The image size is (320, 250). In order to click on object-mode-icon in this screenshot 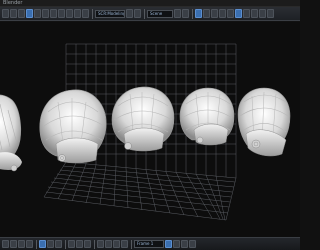, I will do `click(42, 244)`.